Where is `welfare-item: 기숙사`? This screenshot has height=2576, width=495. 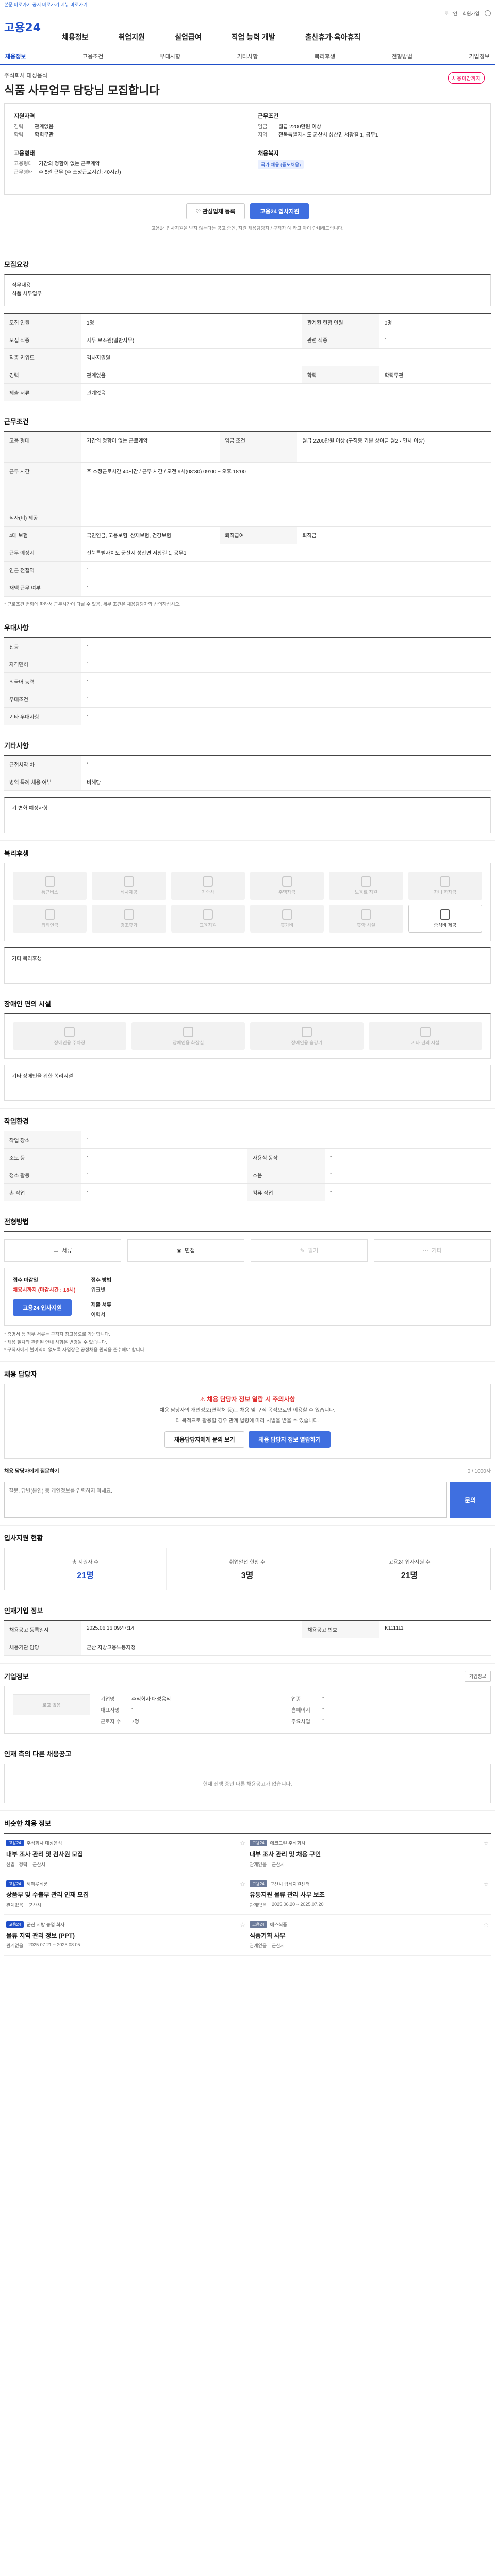
welfare-item: 기숙사 is located at coordinates (208, 886).